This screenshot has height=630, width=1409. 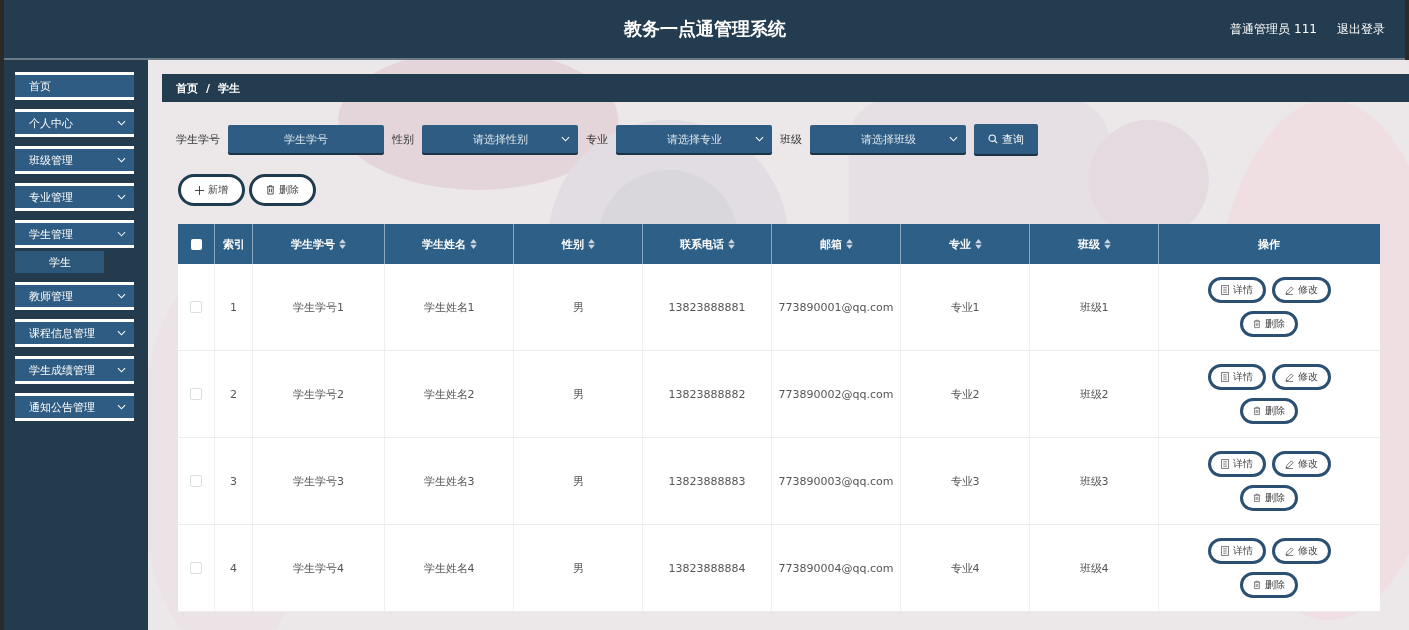 I want to click on filter-label: 性别, so click(x=403, y=139).